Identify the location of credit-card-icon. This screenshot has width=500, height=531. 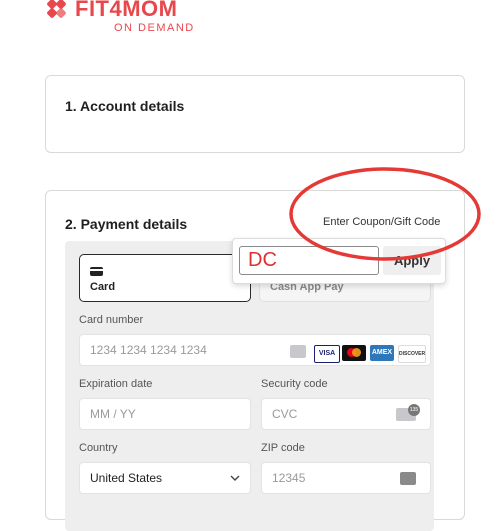
(96, 271).